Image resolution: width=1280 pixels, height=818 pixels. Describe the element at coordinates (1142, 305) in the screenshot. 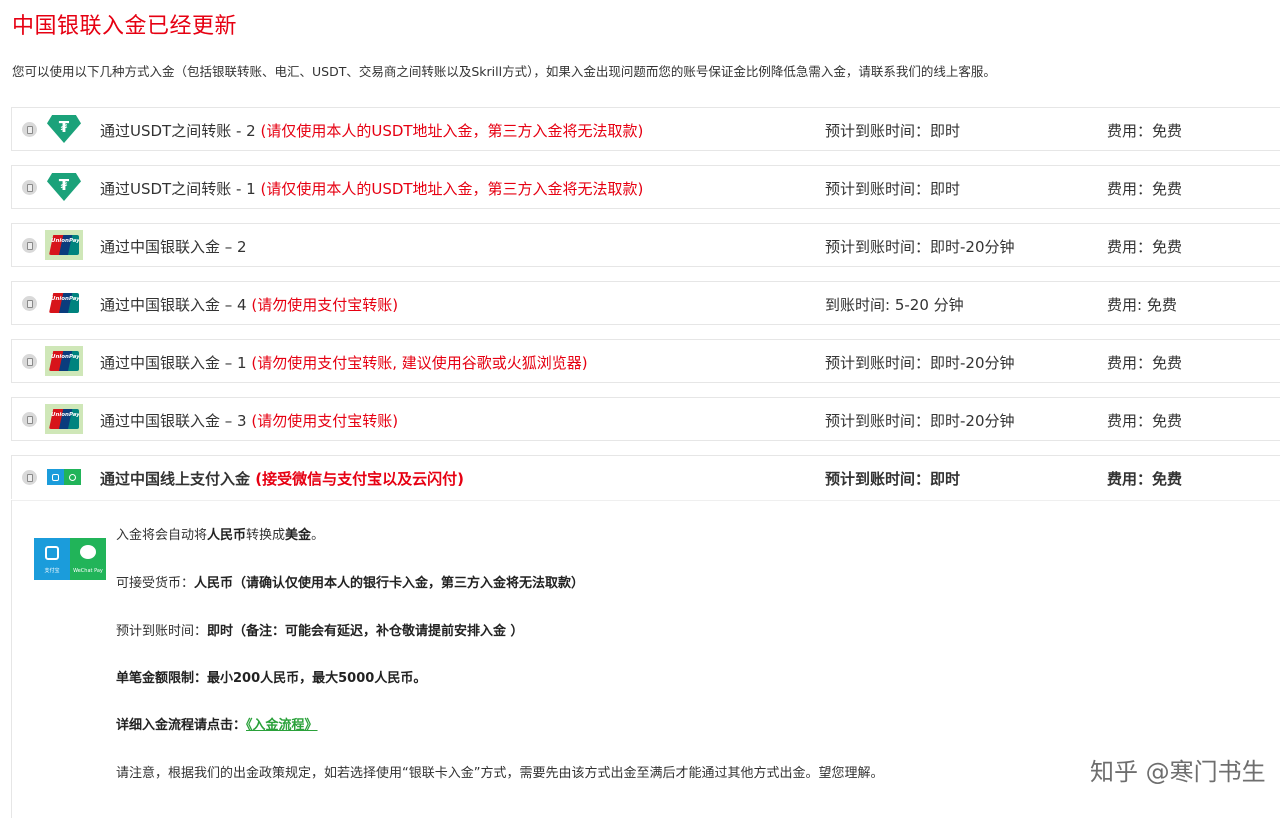

I see `method-fee: 费用: 免费` at that location.